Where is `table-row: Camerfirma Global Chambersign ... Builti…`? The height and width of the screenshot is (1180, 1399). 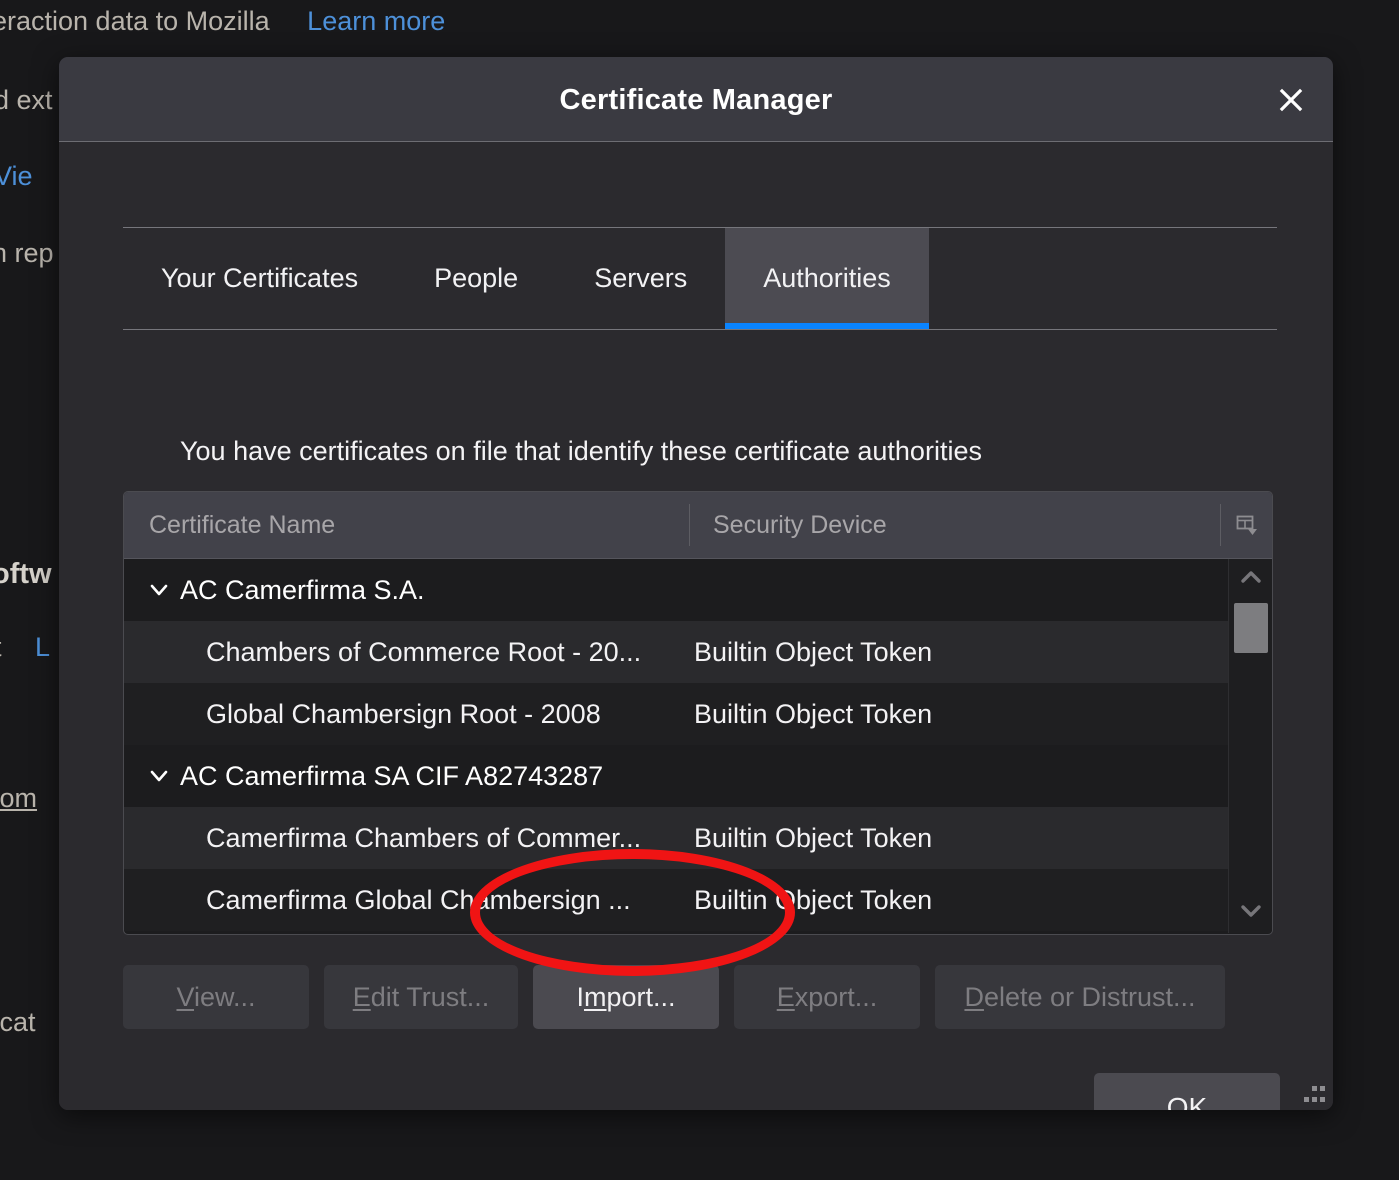
table-row: Camerfirma Global Chambersign ... Builti… is located at coordinates (698, 900).